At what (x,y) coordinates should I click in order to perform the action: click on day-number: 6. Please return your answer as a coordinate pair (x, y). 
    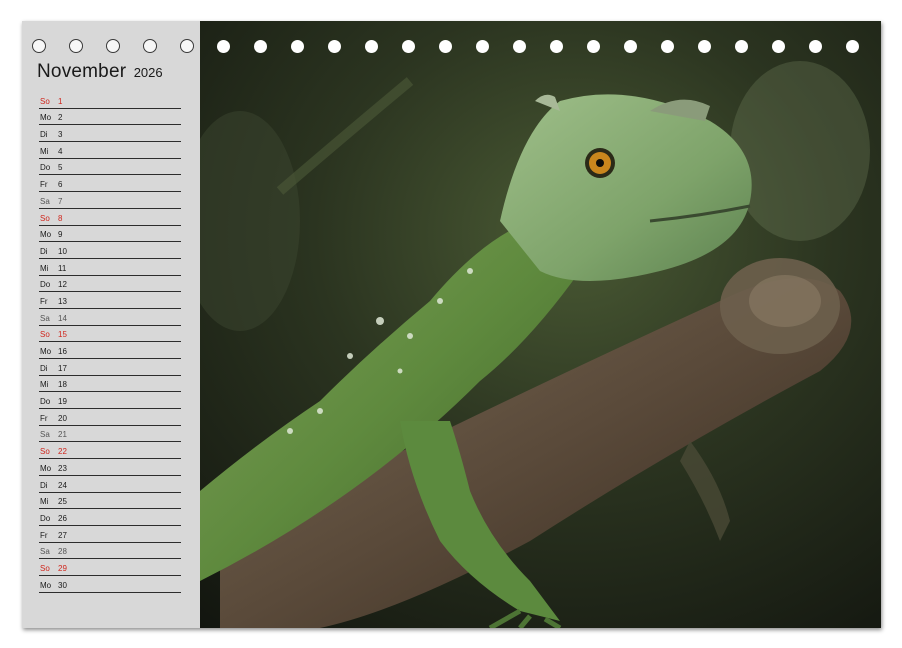
    Looking at the image, I should click on (60, 185).